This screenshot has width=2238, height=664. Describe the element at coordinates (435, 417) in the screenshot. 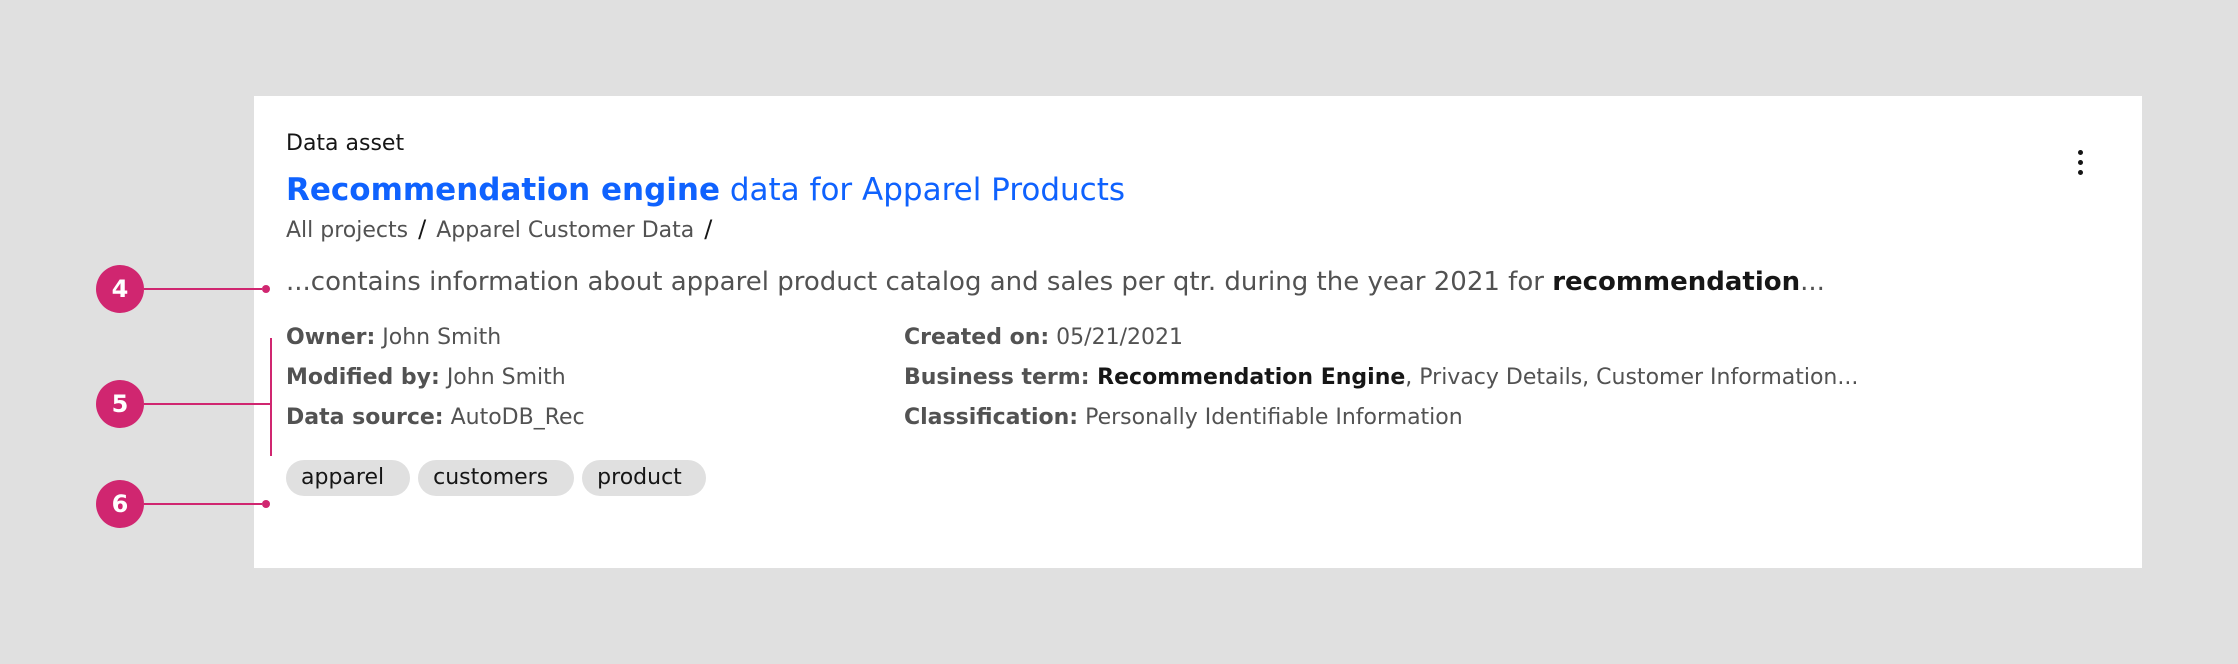

I see `data-source-row: Data source: AutoDB_Rec` at that location.